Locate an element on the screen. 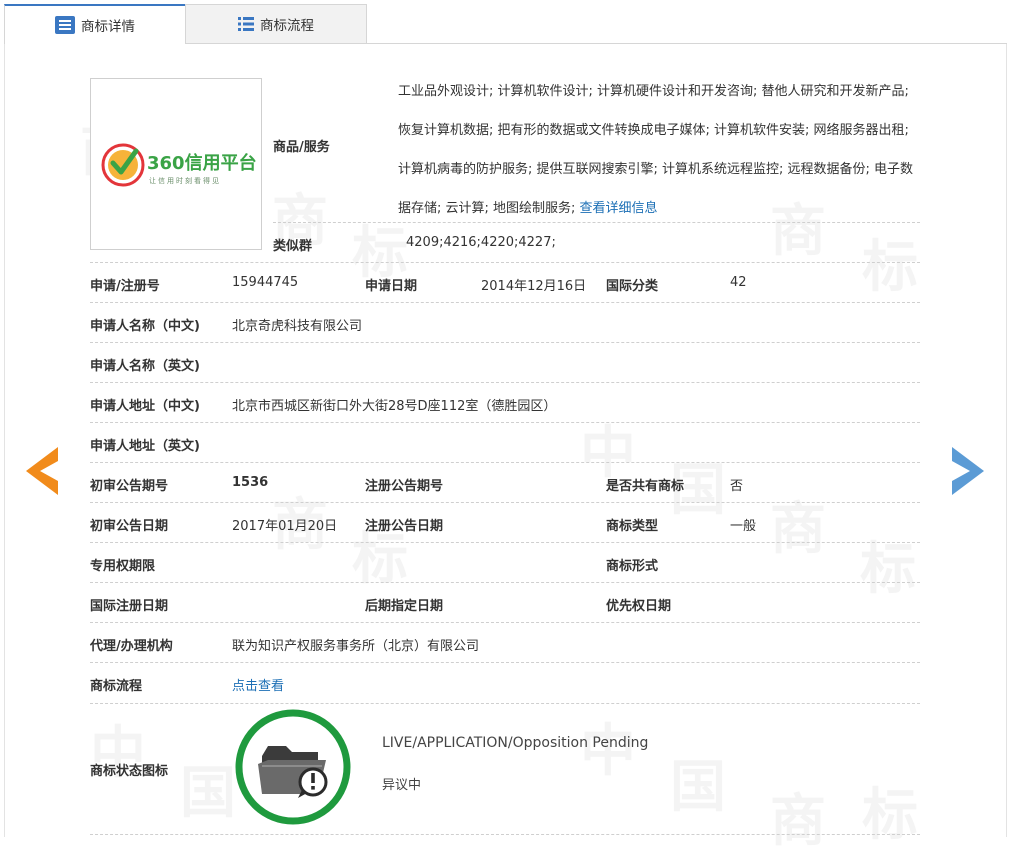  field-label: 国际分类 is located at coordinates (632, 286).